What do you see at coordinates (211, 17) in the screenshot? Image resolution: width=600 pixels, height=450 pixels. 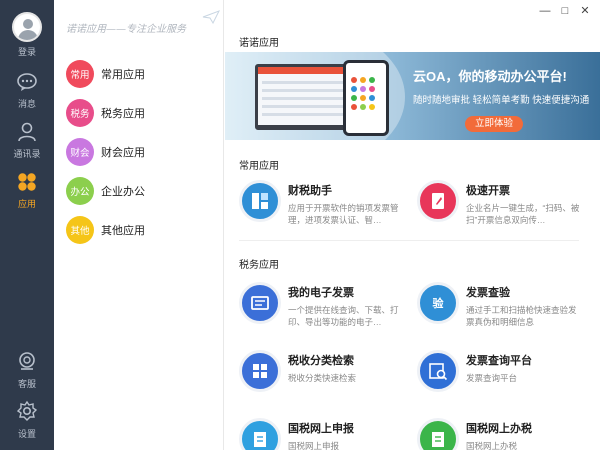 I see `paper-plane-icon` at bounding box center [211, 17].